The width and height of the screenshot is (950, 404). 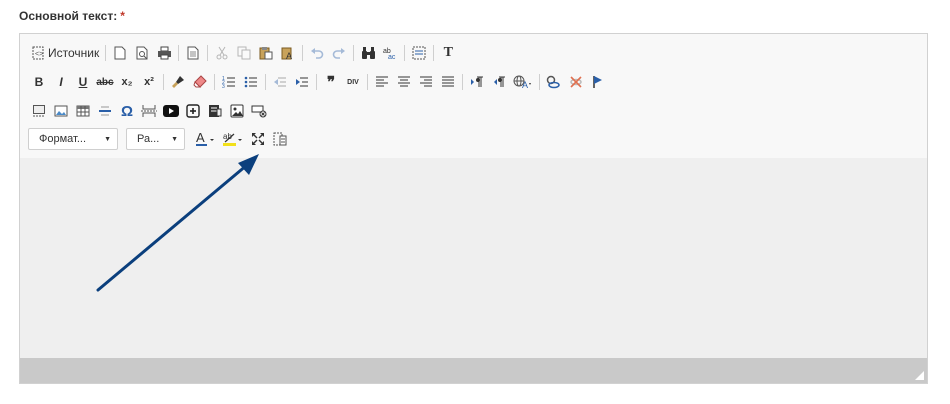 I want to click on underline-button: U, so click(x=83, y=82).